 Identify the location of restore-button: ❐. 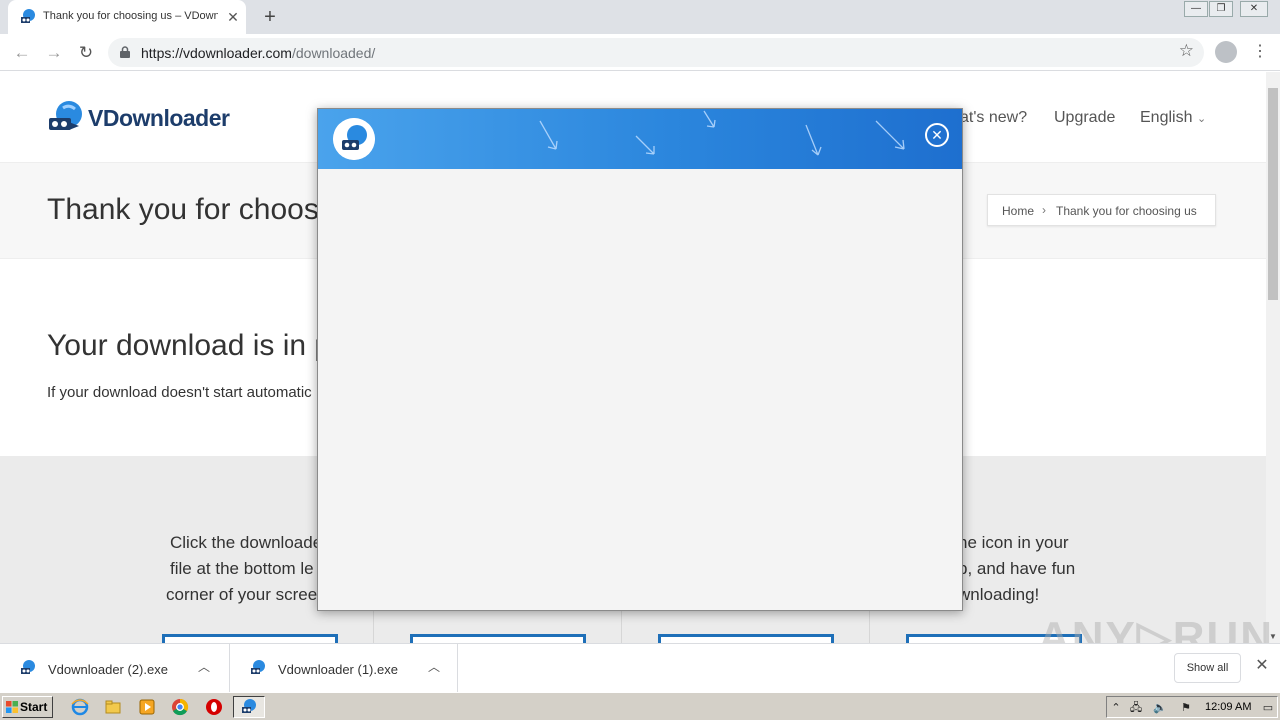
(1221, 9).